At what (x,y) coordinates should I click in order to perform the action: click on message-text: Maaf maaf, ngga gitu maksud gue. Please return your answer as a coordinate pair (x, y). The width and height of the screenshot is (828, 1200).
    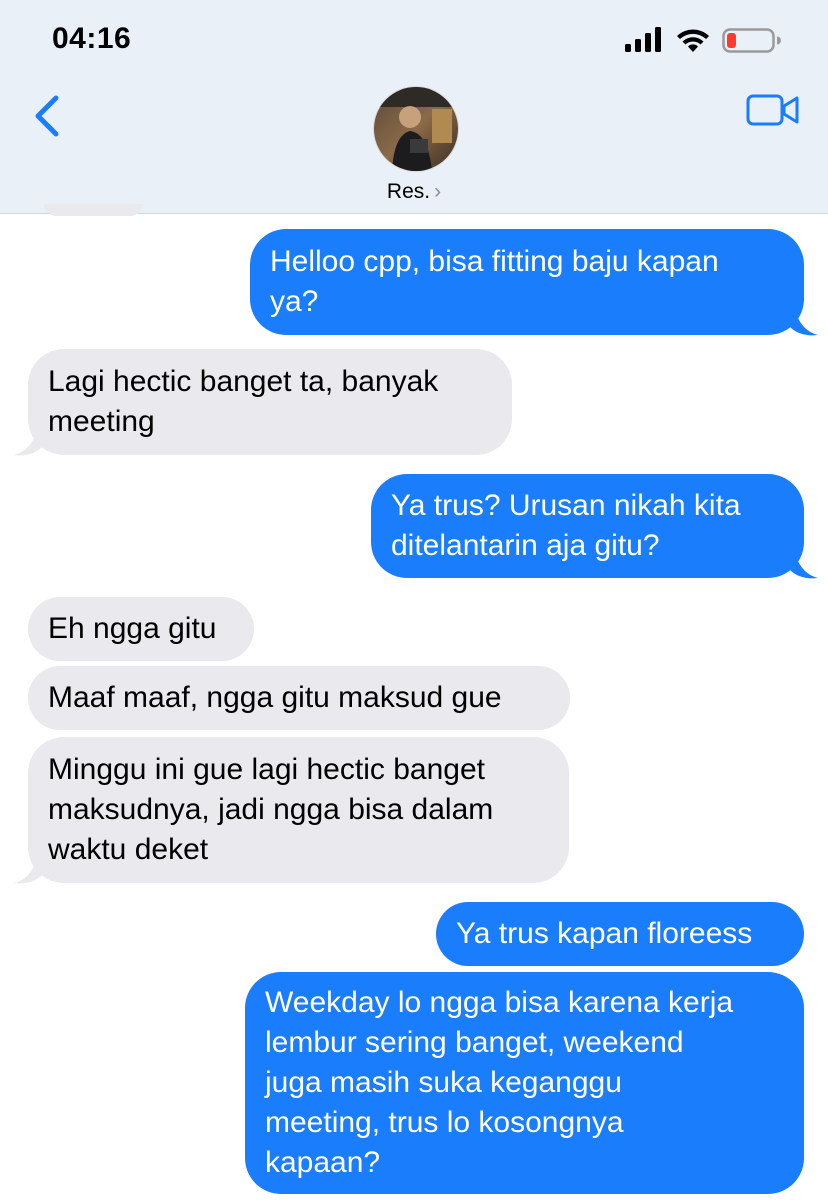
    Looking at the image, I should click on (275, 697).